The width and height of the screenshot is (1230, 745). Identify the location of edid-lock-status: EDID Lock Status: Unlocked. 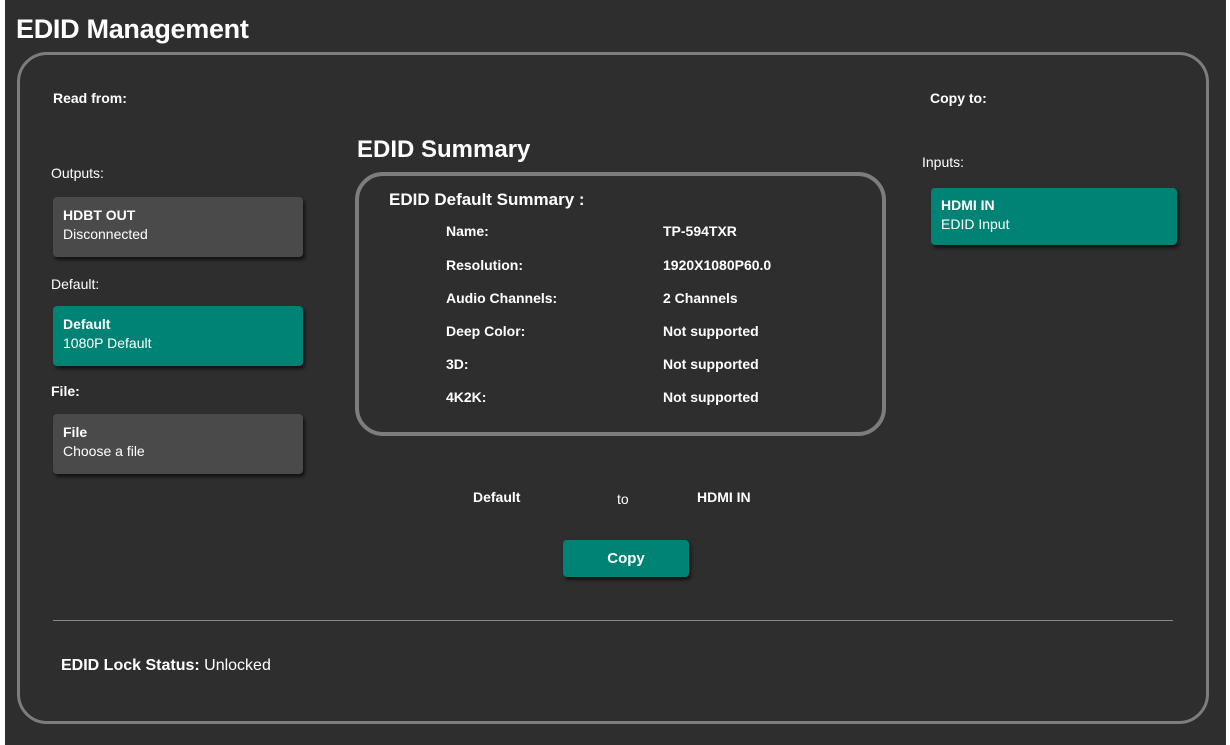
(166, 666).